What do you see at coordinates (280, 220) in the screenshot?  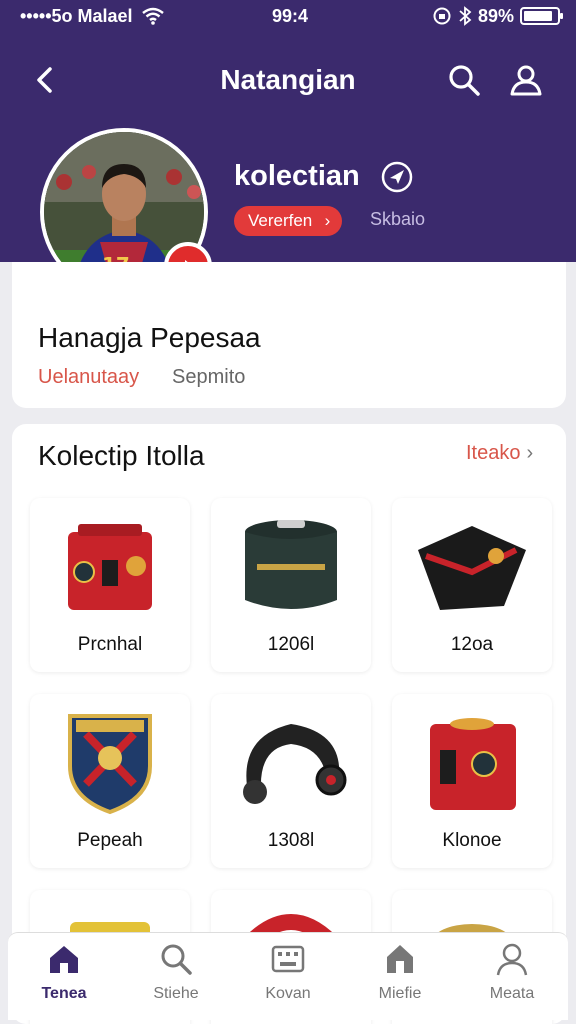 I see `tag-pill-label: Vererfen` at bounding box center [280, 220].